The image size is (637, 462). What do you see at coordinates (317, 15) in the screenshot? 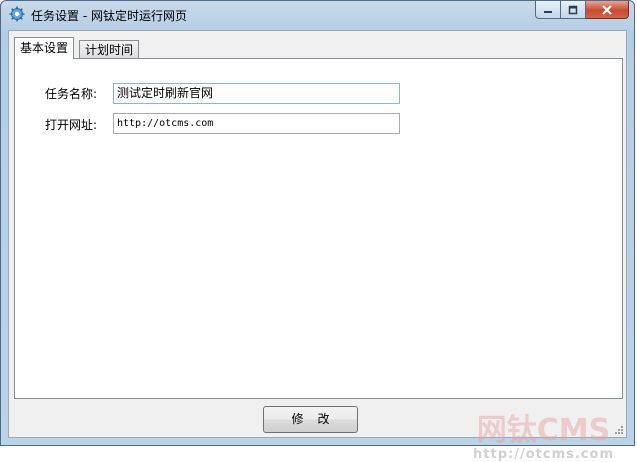
I see `title-bar: 任务设置 - 网钛定时运行网页` at bounding box center [317, 15].